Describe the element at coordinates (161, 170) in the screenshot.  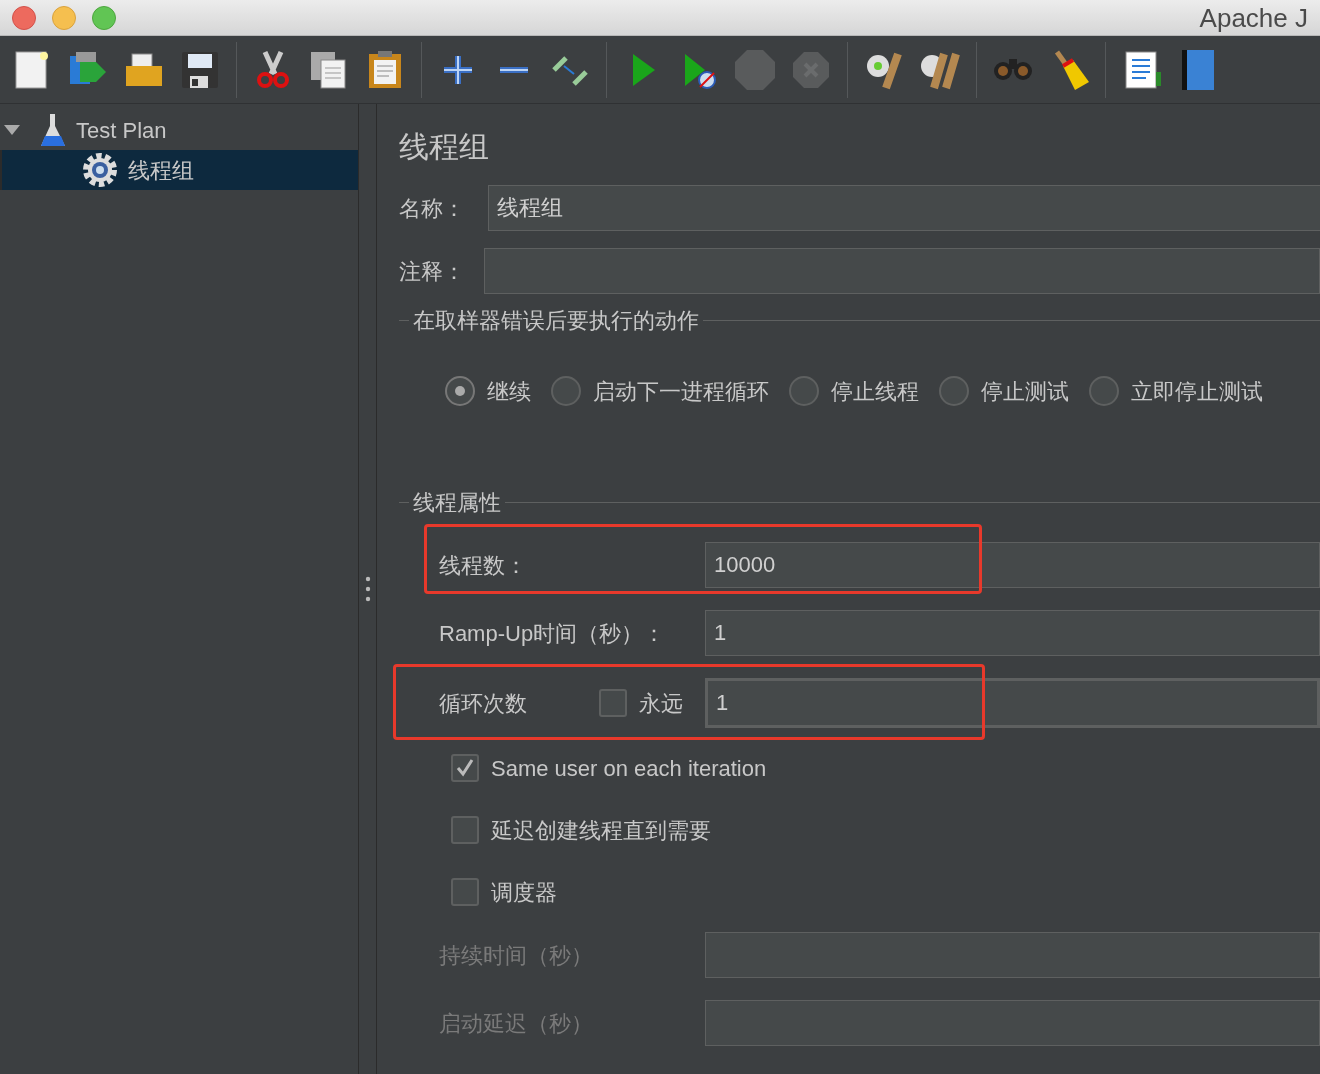
I see `tree-item-label: 线程组` at that location.